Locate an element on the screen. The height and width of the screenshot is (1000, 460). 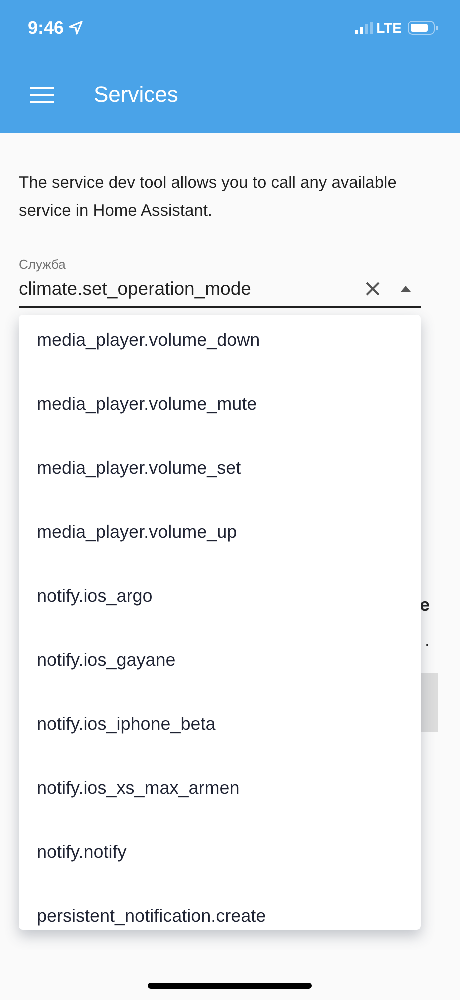
partial-text: . is located at coordinates (427, 640).